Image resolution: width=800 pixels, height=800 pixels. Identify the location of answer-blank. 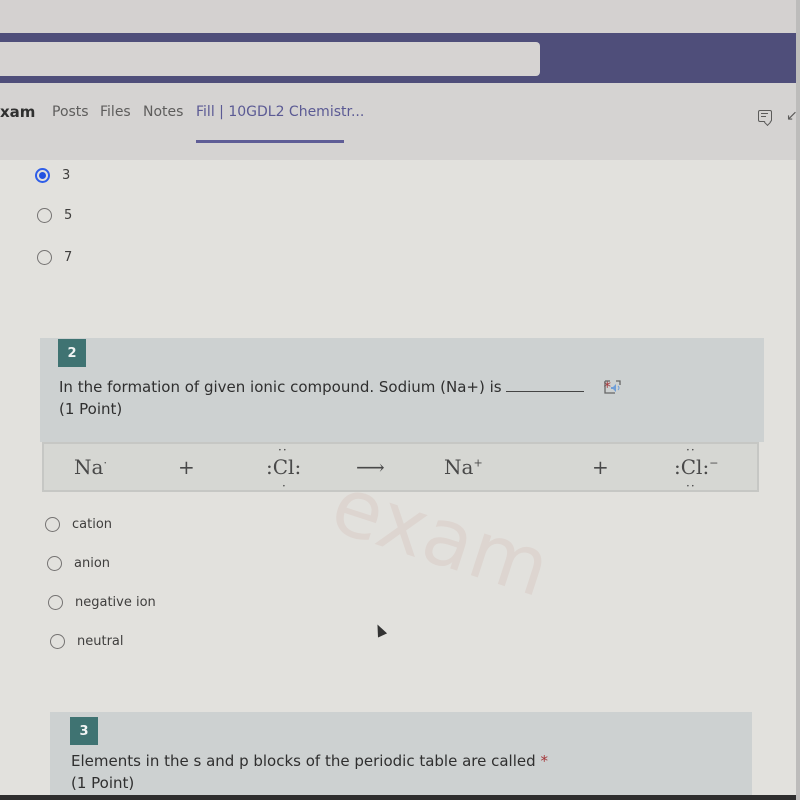
(545, 385).